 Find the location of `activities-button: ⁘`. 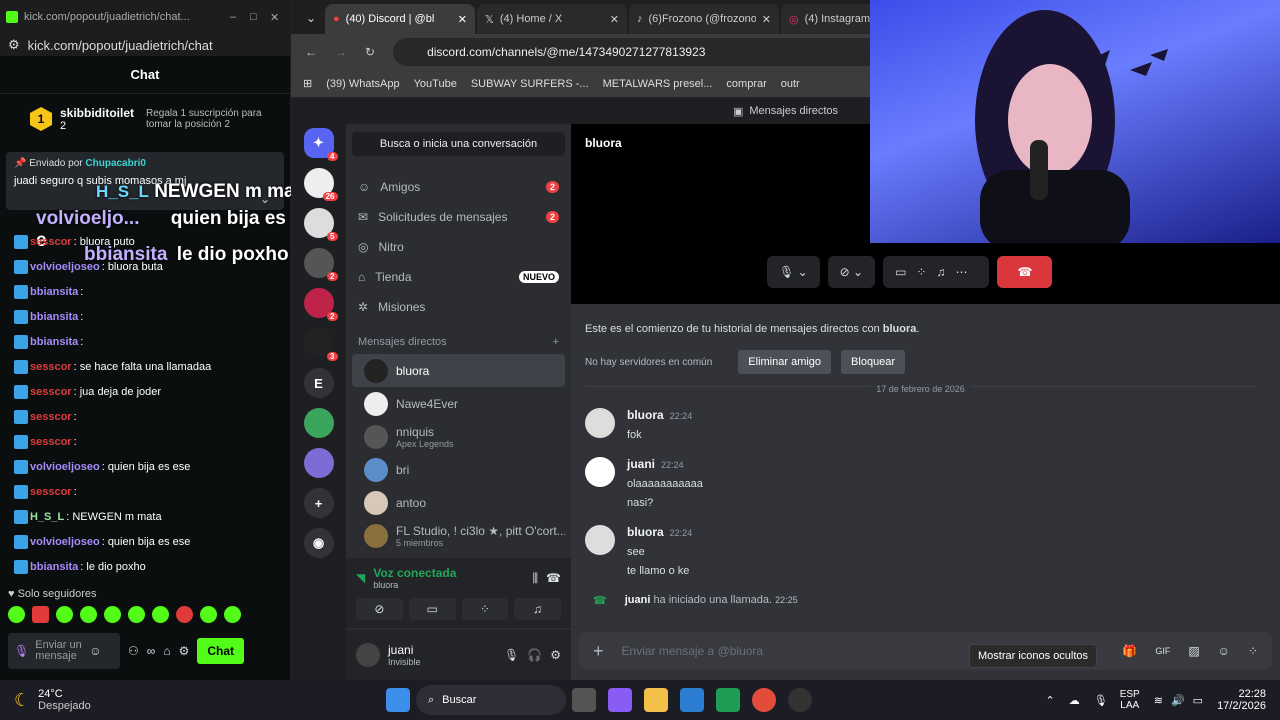

activities-button: ⁘ is located at coordinates (485, 609).